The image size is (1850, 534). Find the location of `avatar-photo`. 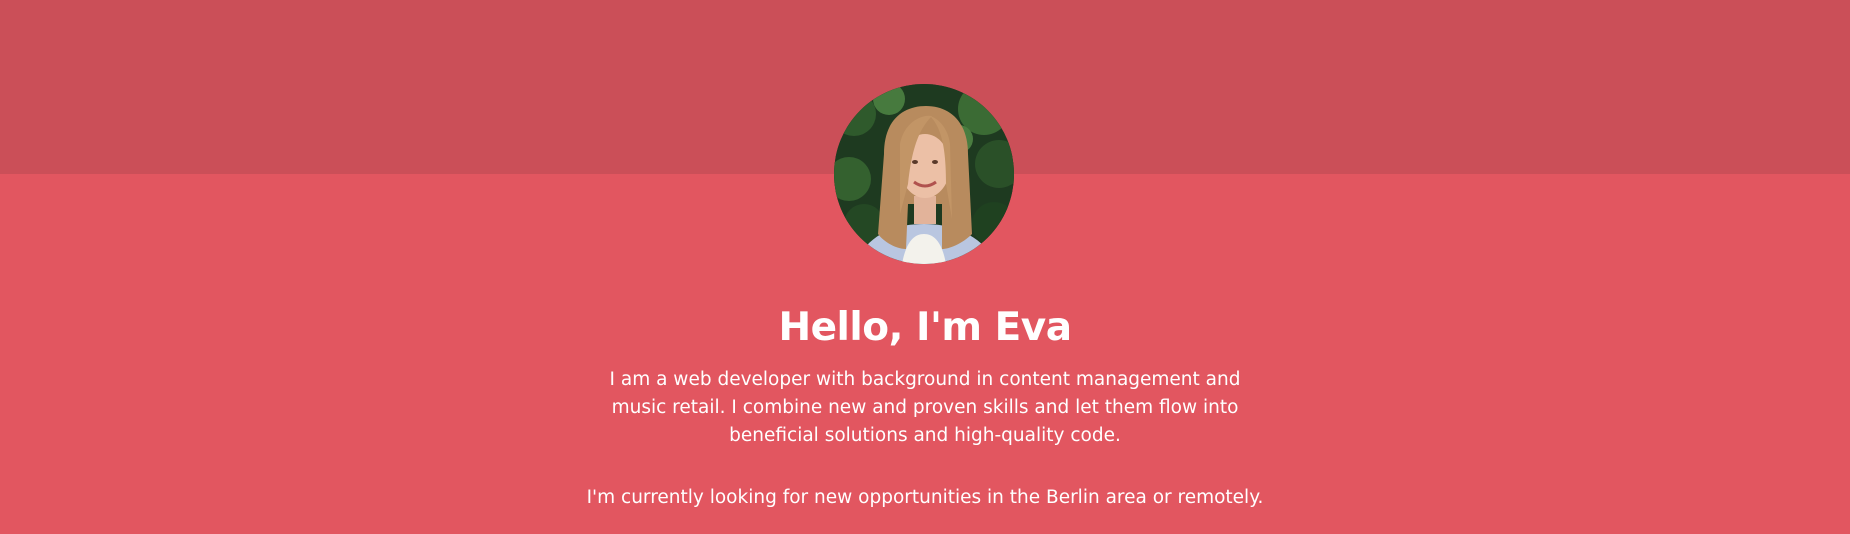

avatar-photo is located at coordinates (924, 174).